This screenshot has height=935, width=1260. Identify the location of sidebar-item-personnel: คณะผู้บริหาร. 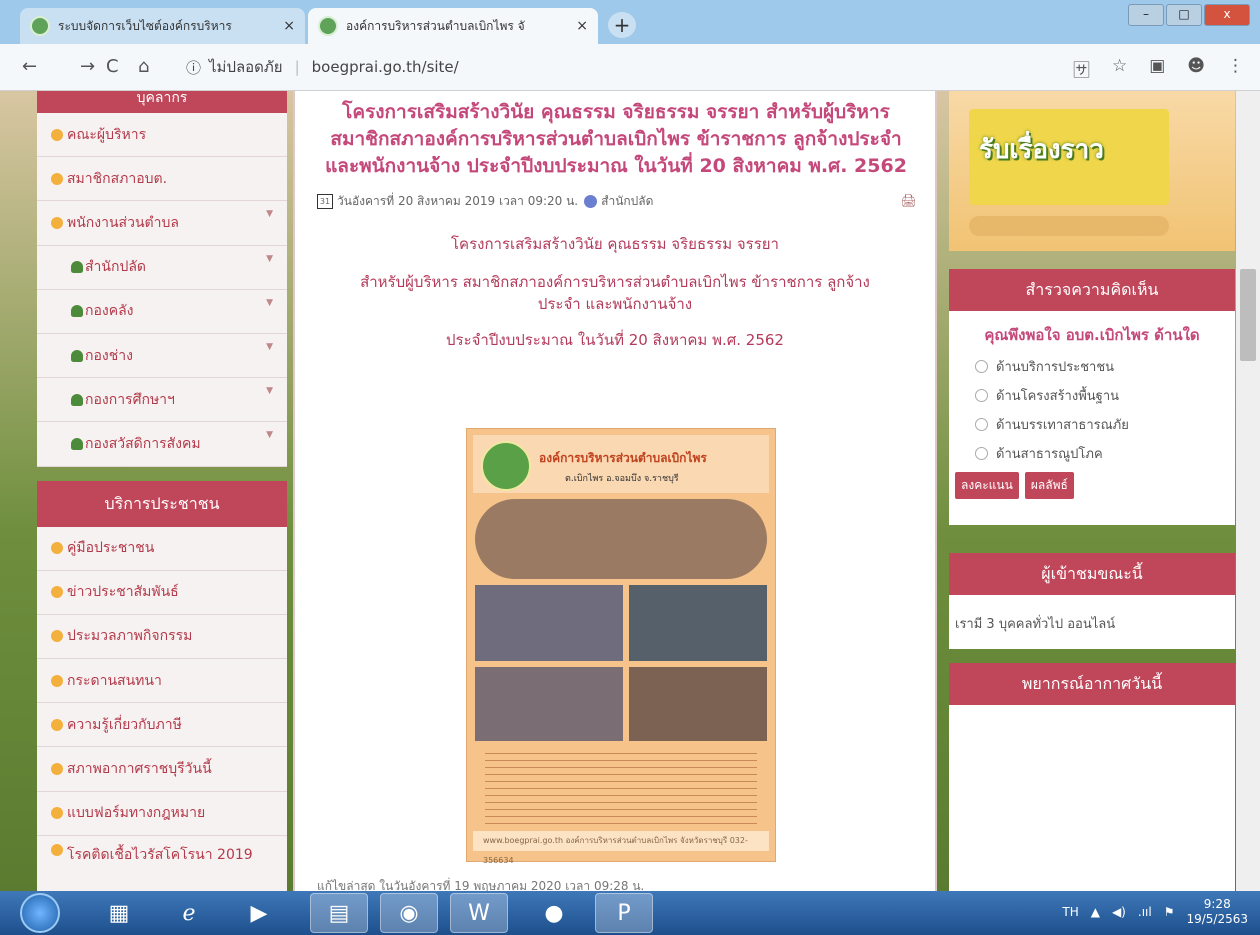
(162, 135).